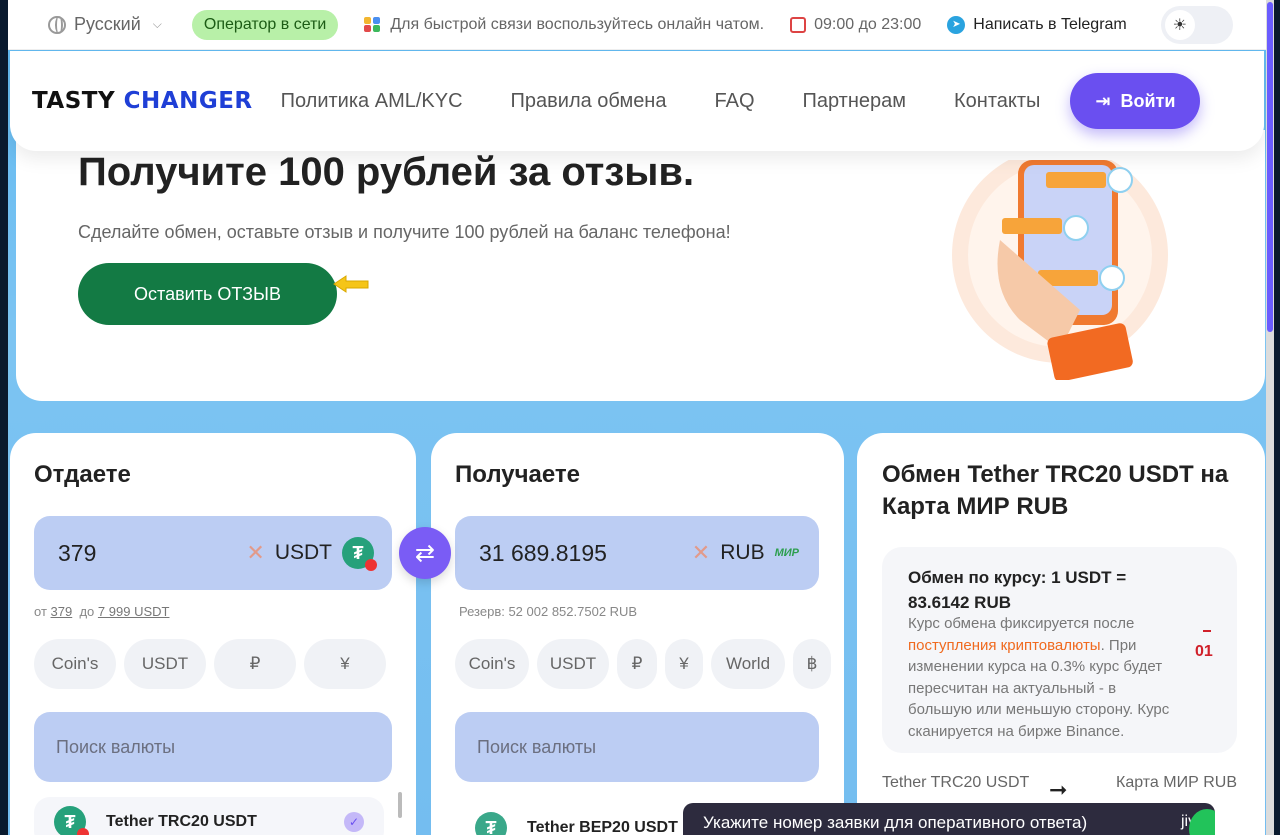 The width and height of the screenshot is (1280, 835). I want to click on pair-from: Tether TRC20 USDT, so click(956, 782).